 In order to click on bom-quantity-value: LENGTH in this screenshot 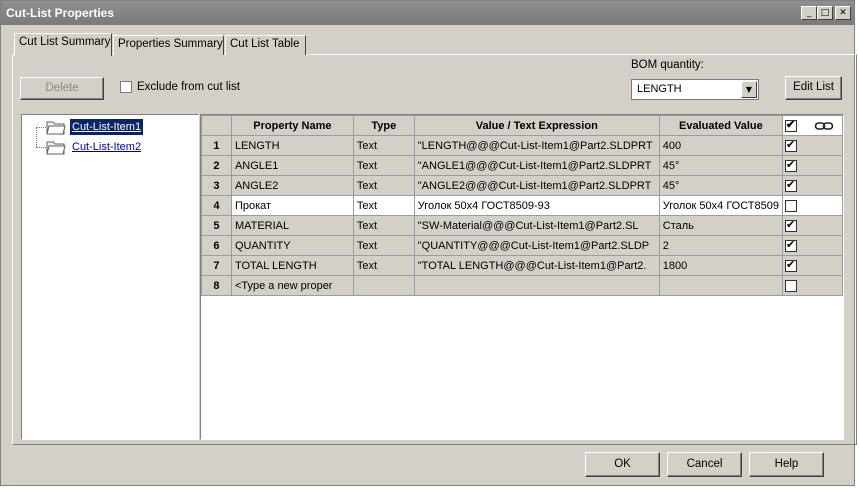, I will do `click(659, 89)`.